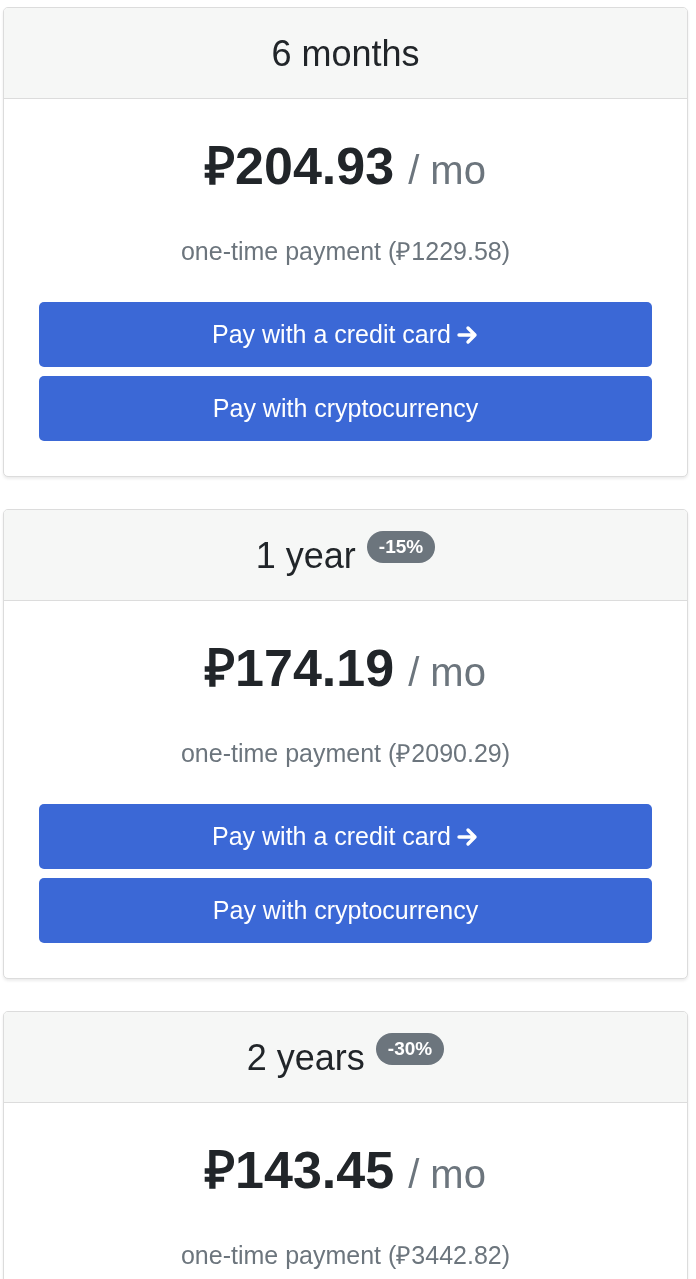  What do you see at coordinates (305, 1057) in the screenshot?
I see `plan-title: 2 years` at bounding box center [305, 1057].